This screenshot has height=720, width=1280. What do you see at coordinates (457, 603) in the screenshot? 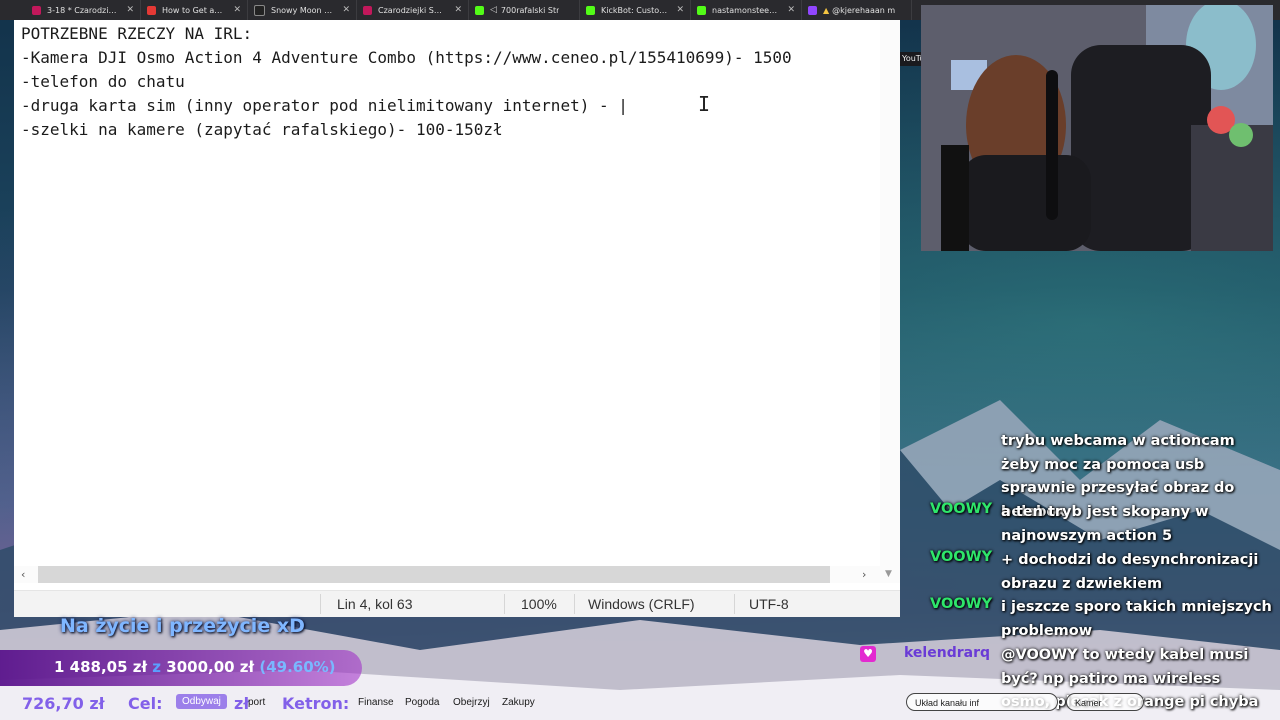
I see `status-bar: Lin 4, kol 63 100% Windows (CRLF) UTF-8` at bounding box center [457, 603].